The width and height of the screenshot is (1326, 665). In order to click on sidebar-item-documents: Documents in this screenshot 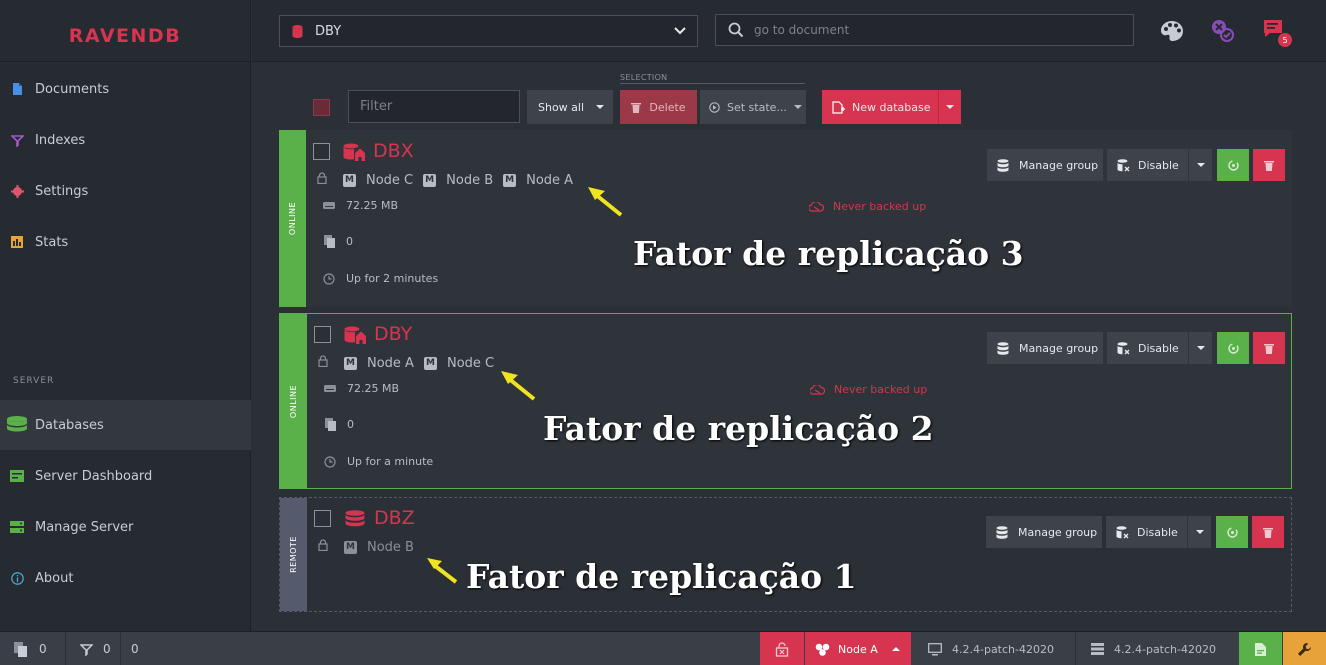, I will do `click(125, 89)`.